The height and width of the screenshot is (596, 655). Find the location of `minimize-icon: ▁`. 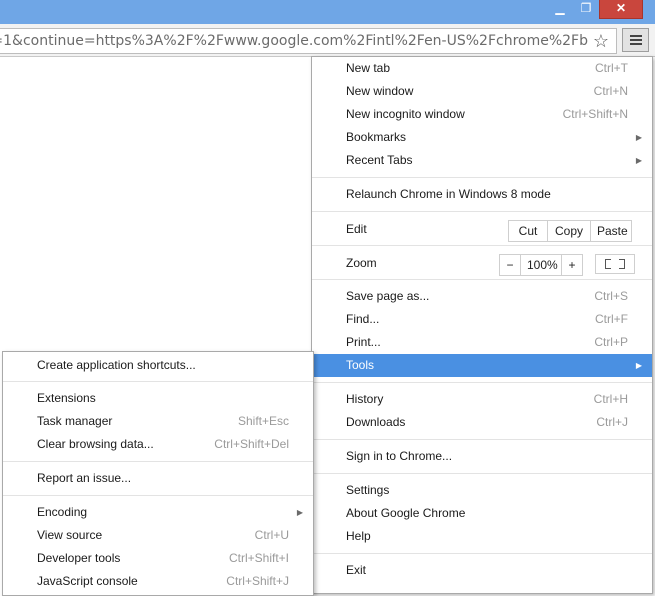

minimize-icon: ▁ is located at coordinates (560, 9).